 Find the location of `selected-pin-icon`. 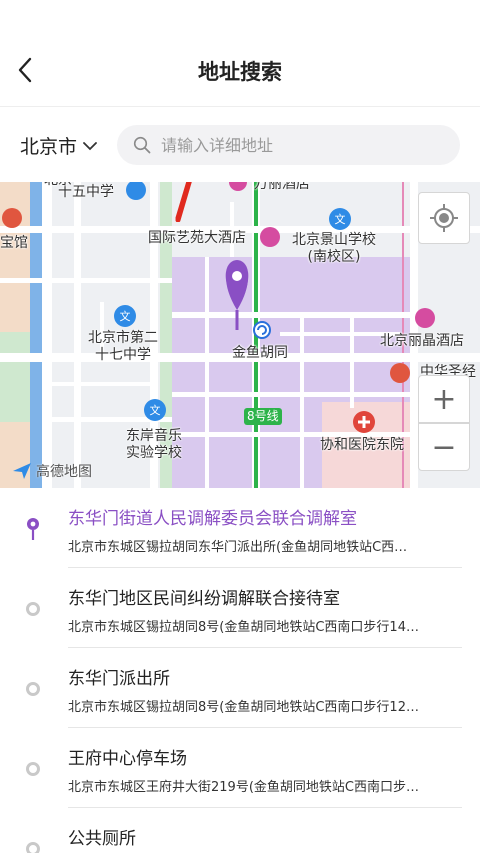

selected-pin-icon is located at coordinates (33, 529).